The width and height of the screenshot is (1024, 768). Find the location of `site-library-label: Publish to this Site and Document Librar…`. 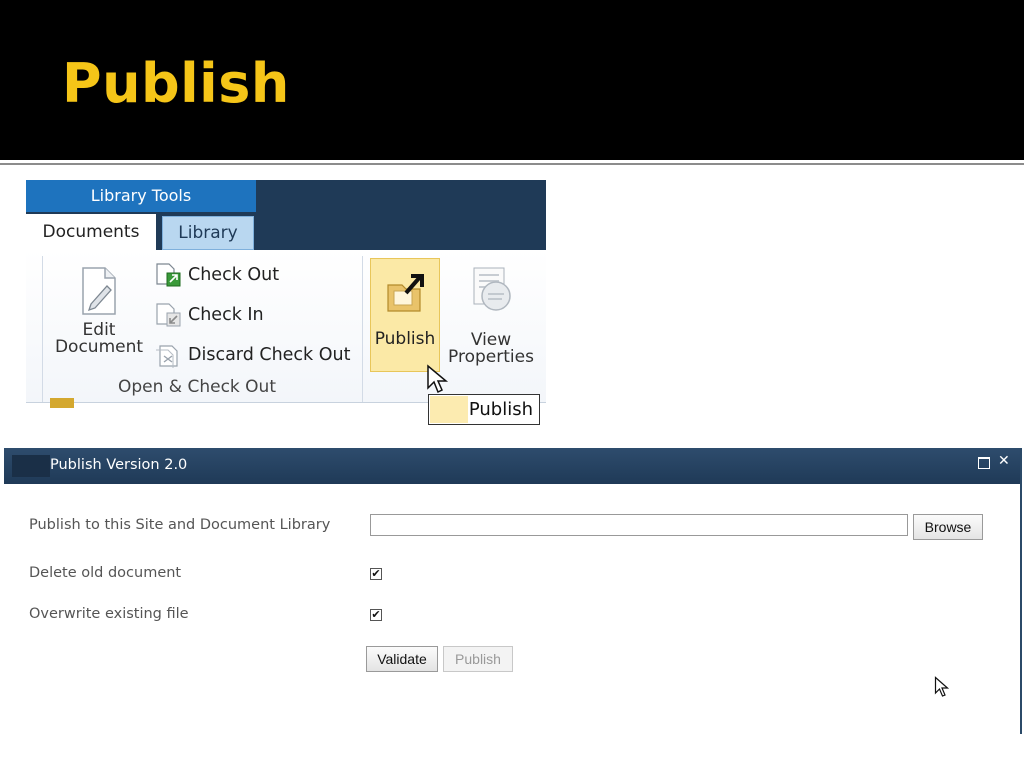

site-library-label: Publish to this Site and Document Librar… is located at coordinates (180, 525).